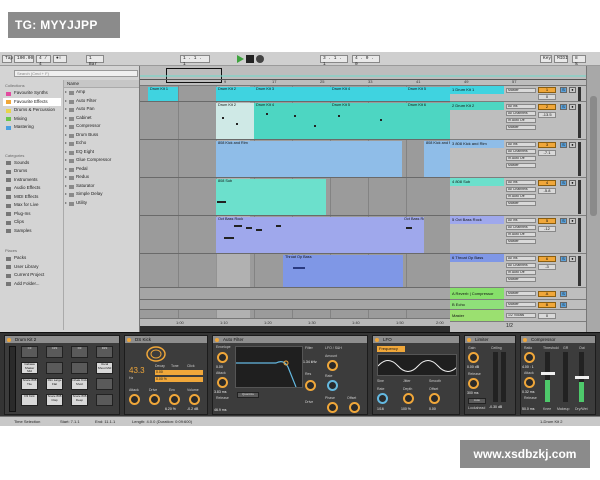 The width and height of the screenshot is (600, 480). I want to click on depth-knob, so click(408, 398).